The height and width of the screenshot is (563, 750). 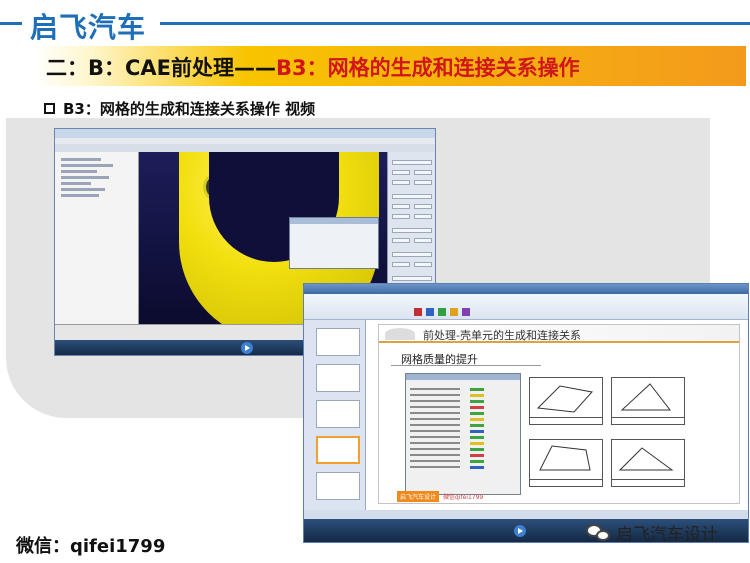 What do you see at coordinates (667, 535) in the screenshot?
I see `watermark-text: 启飞汽车设计` at bounding box center [667, 535].